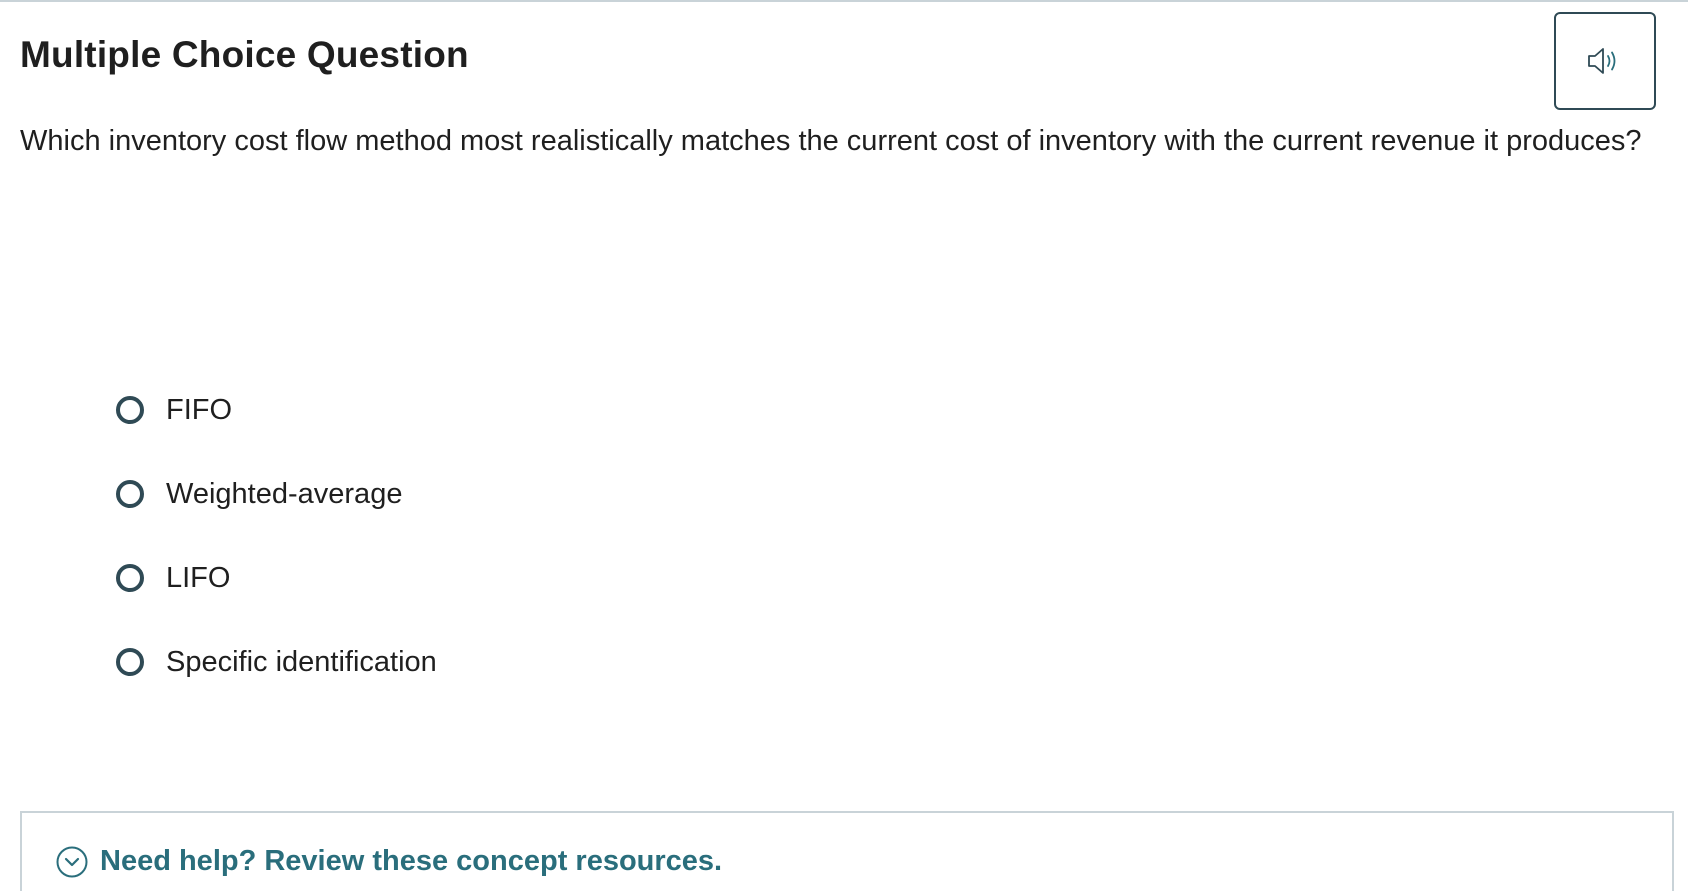 Image resolution: width=1688 pixels, height=891 pixels. I want to click on answer-option: Weighted-average, so click(276, 494).